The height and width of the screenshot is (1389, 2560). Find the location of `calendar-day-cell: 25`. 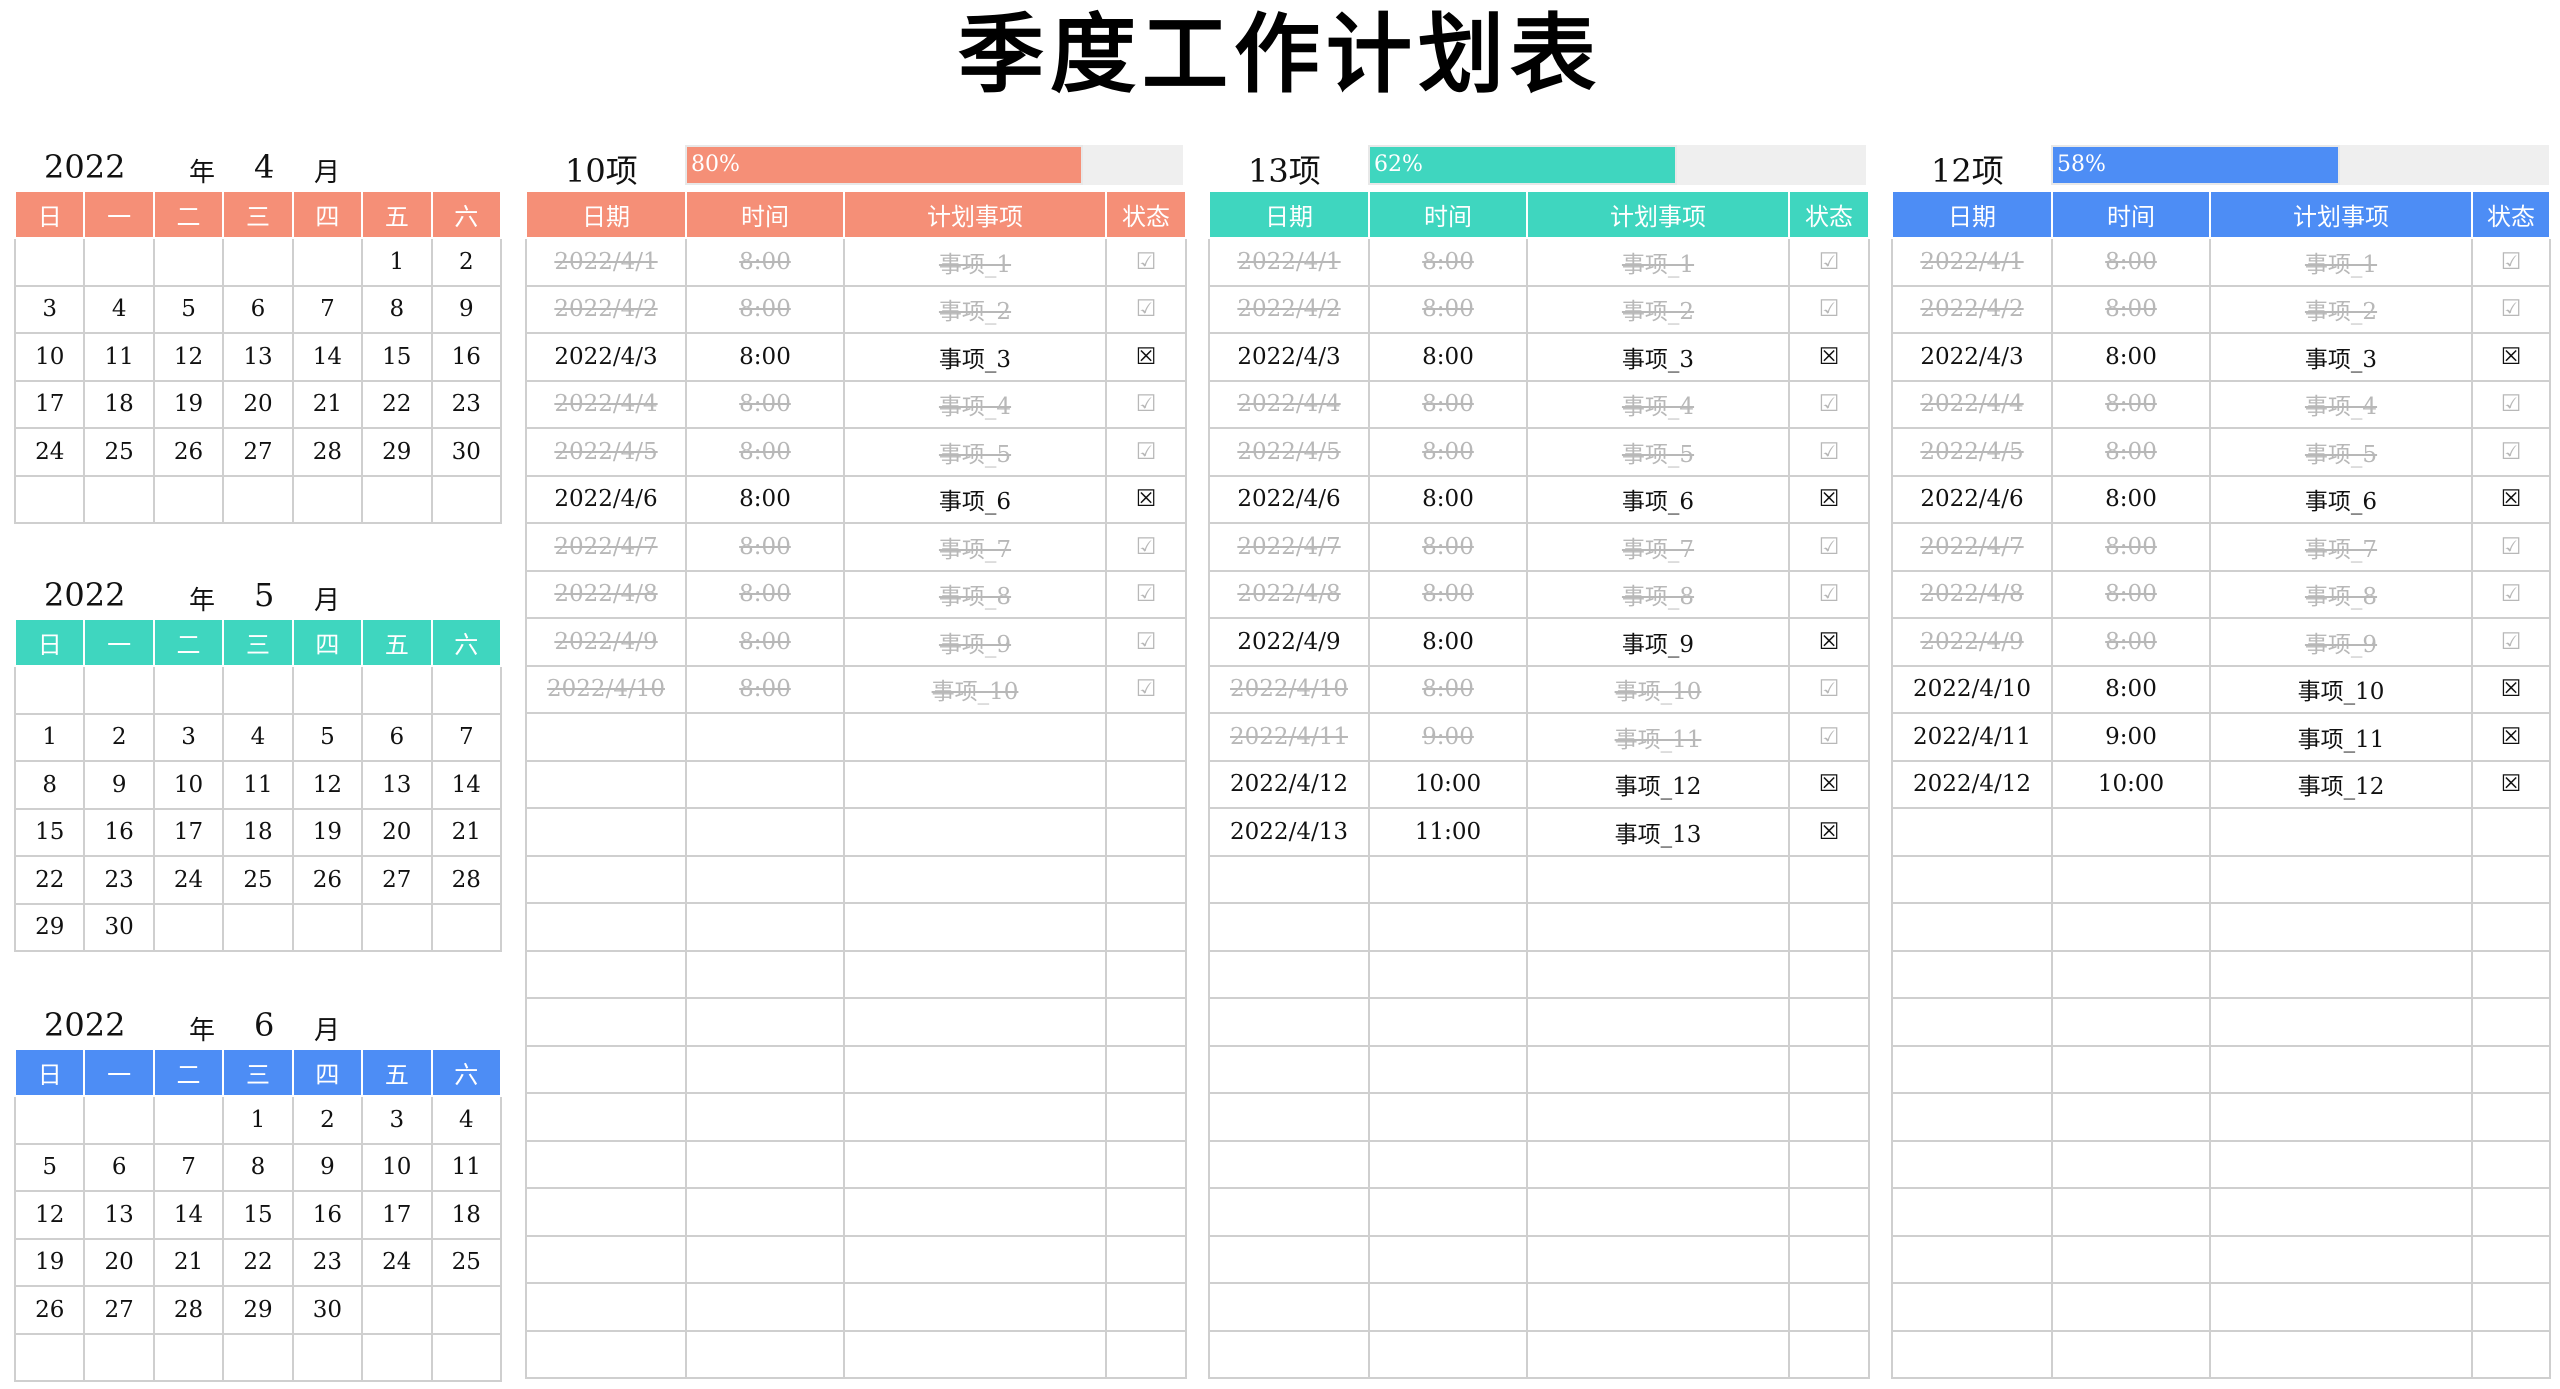

calendar-day-cell: 25 is located at coordinates (466, 1262).